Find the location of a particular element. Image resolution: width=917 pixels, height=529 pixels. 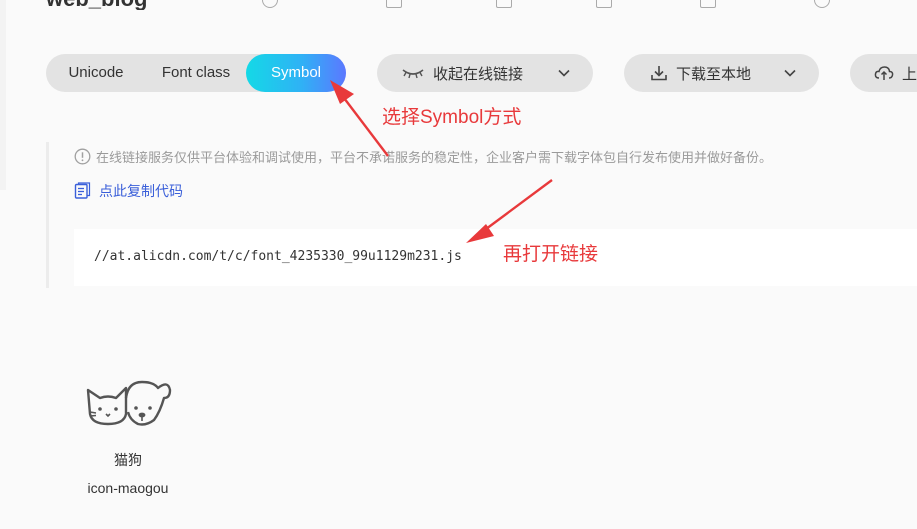

member-icon is located at coordinates (394, 4).